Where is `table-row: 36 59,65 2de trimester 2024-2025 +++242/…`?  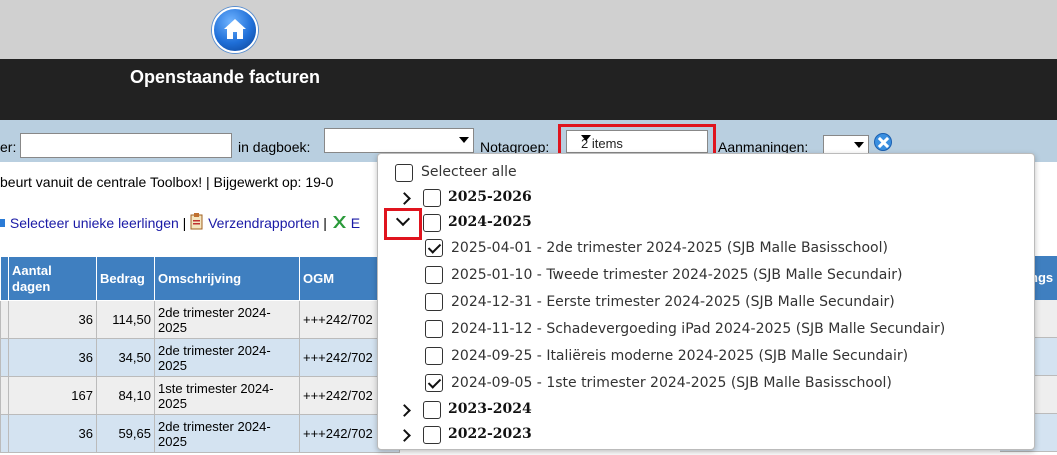
table-row: 36 59,65 2de trimester 2024-2025 +++242/… is located at coordinates (200, 433).